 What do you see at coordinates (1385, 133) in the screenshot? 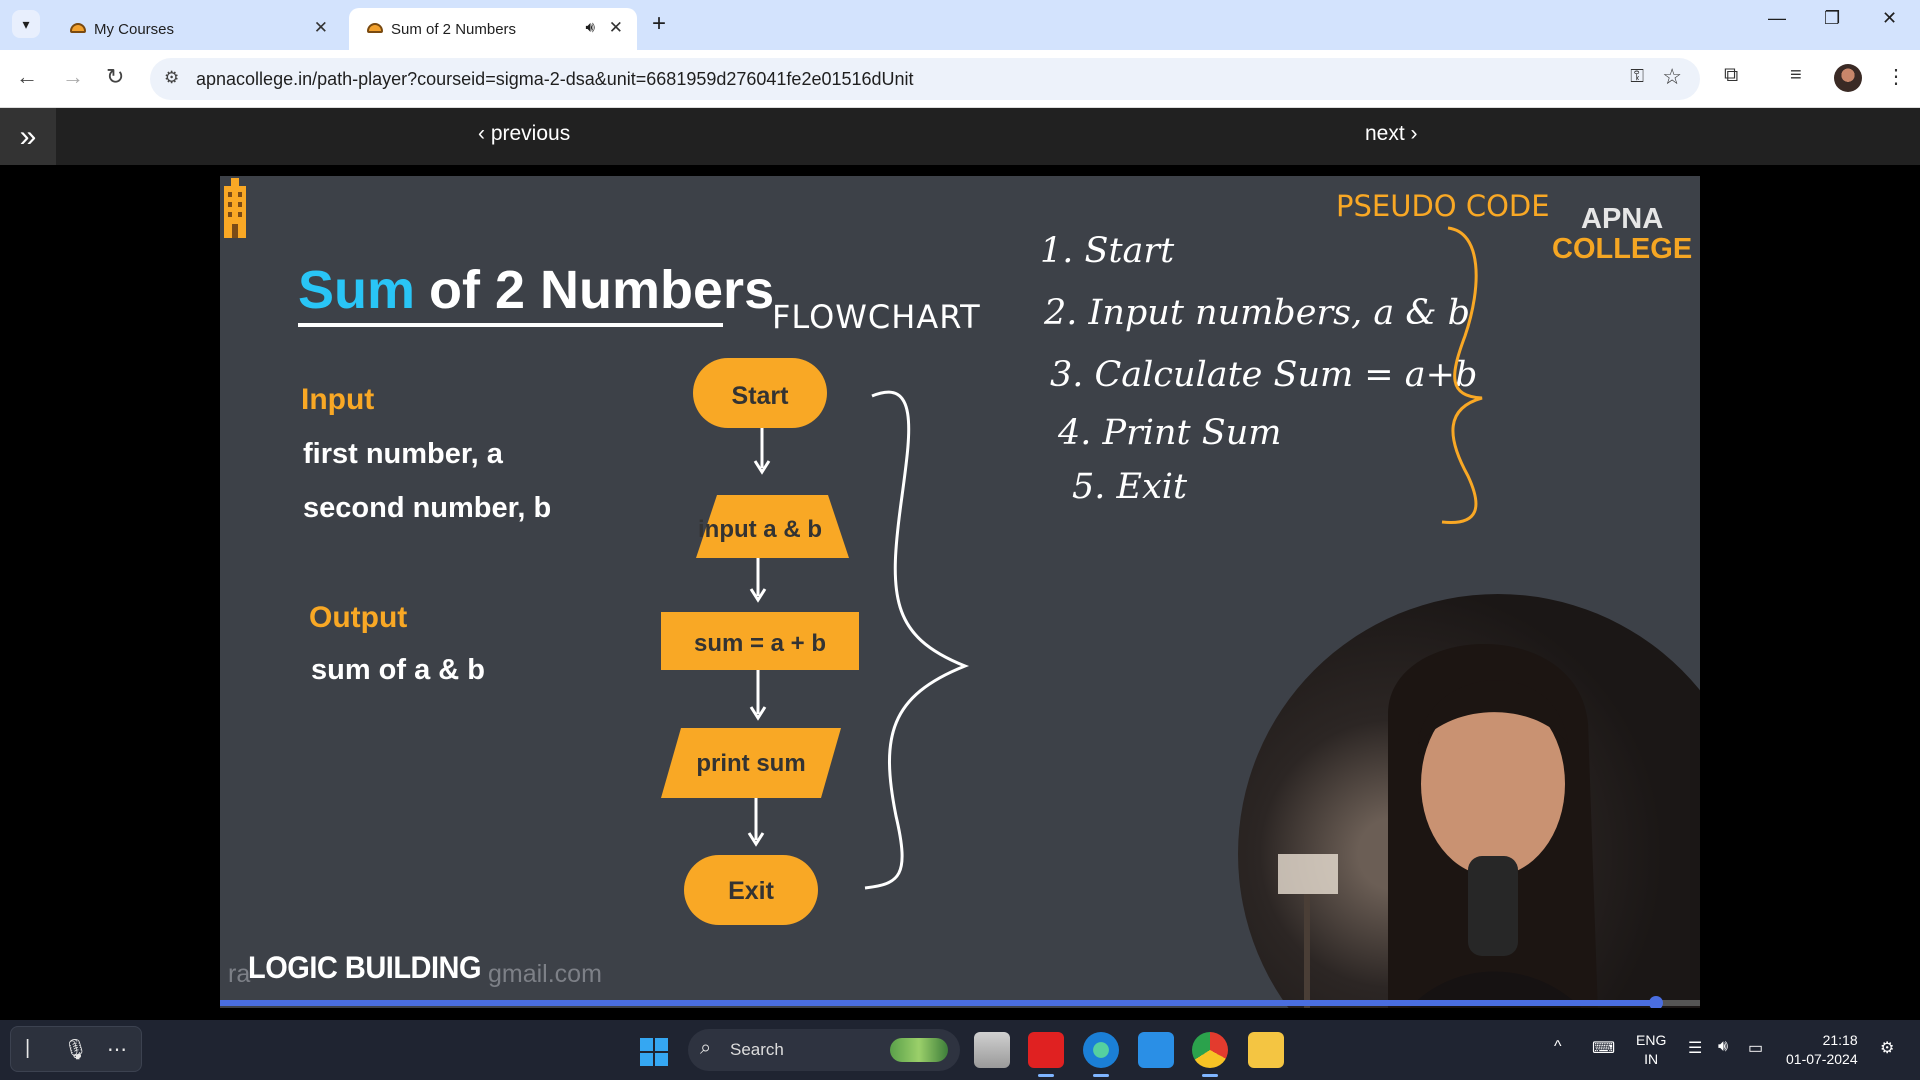
I see `next-label: next` at bounding box center [1385, 133].